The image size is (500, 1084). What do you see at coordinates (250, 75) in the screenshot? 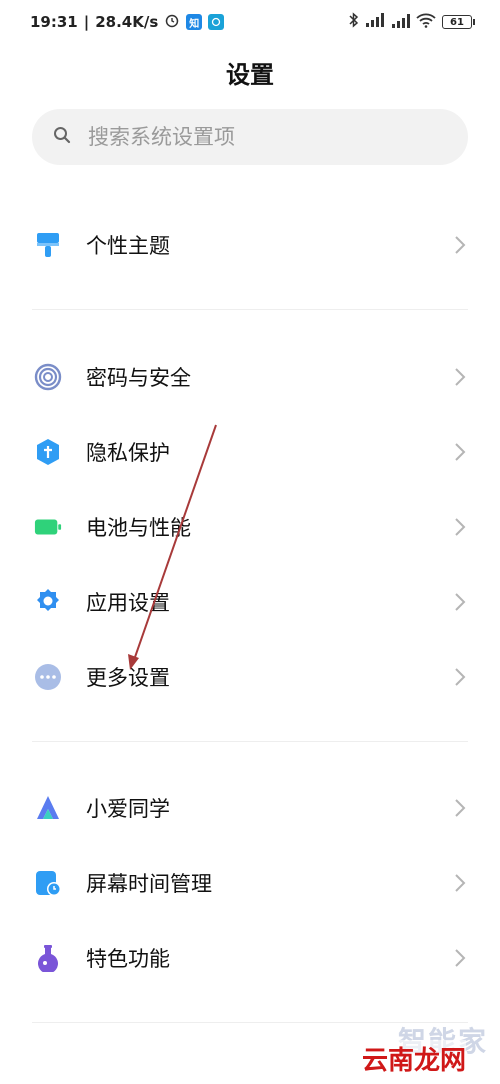
I see `page-title: 设置` at bounding box center [250, 75].